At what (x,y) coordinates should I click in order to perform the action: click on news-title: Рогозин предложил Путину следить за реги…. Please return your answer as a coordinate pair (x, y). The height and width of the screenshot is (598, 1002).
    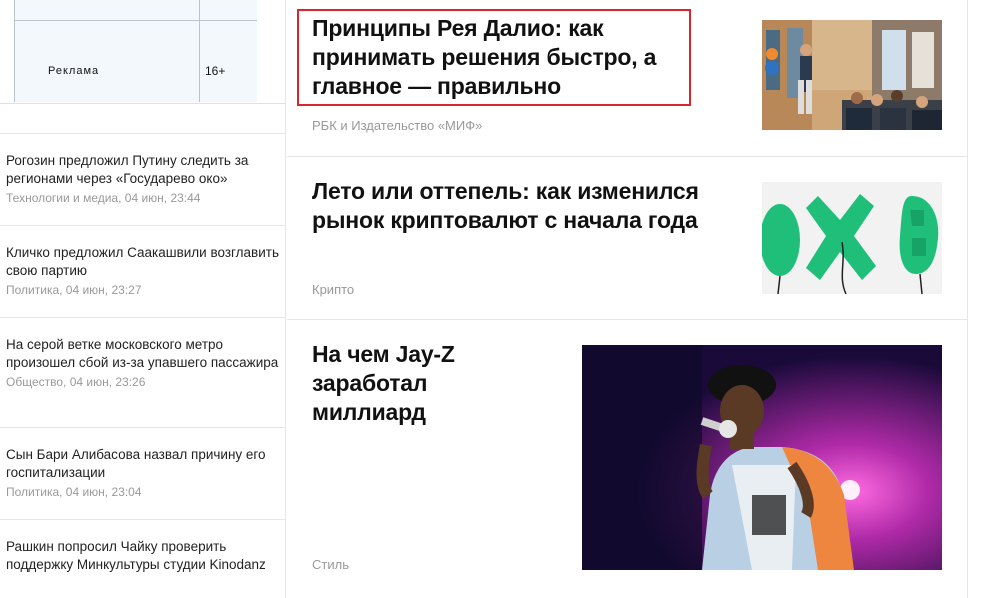
    Looking at the image, I should click on (143, 170).